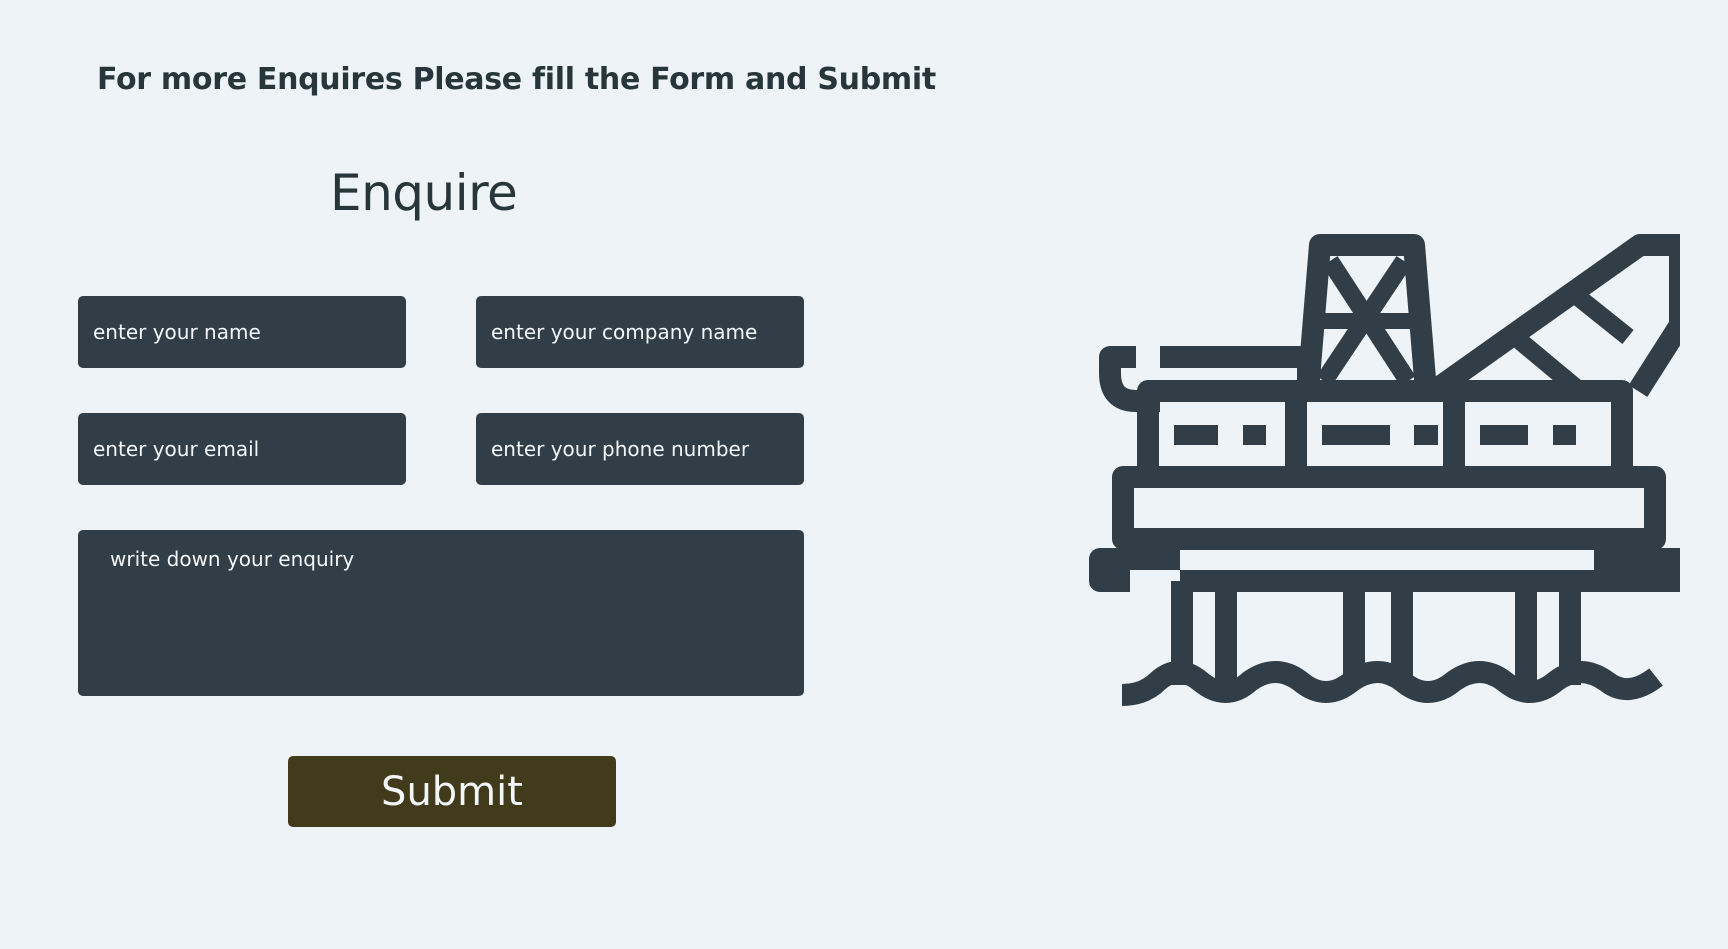 The image size is (1728, 949). Describe the element at coordinates (441, 613) in the screenshot. I see `enquiry-textarea` at that location.